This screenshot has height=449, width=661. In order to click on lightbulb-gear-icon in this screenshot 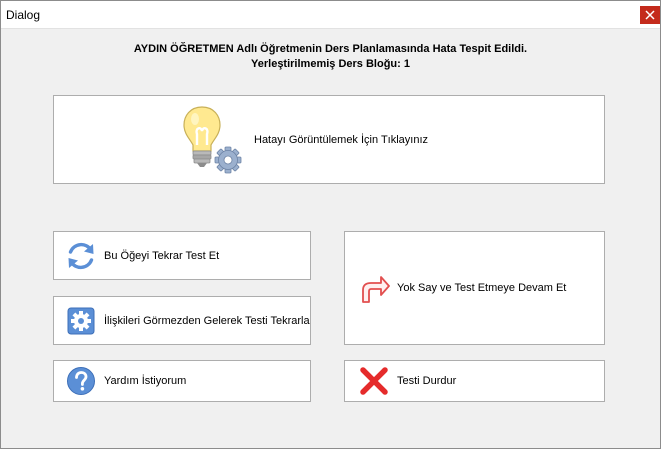, I will do `click(213, 140)`.